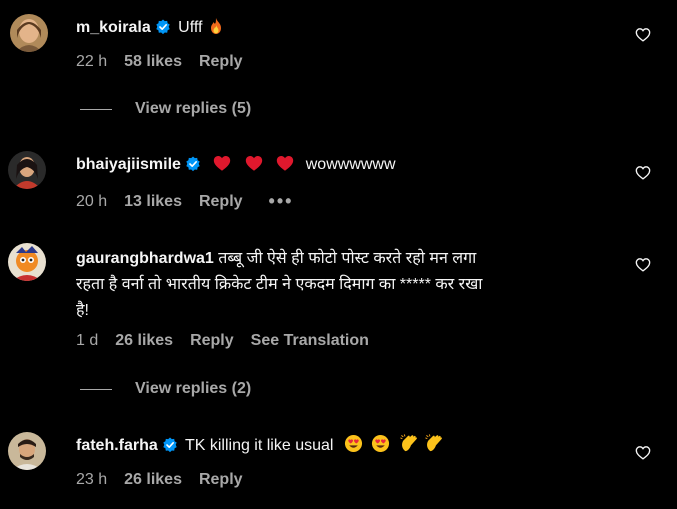 This screenshot has width=677, height=509. I want to click on see-translation-button: See Translation, so click(310, 341).